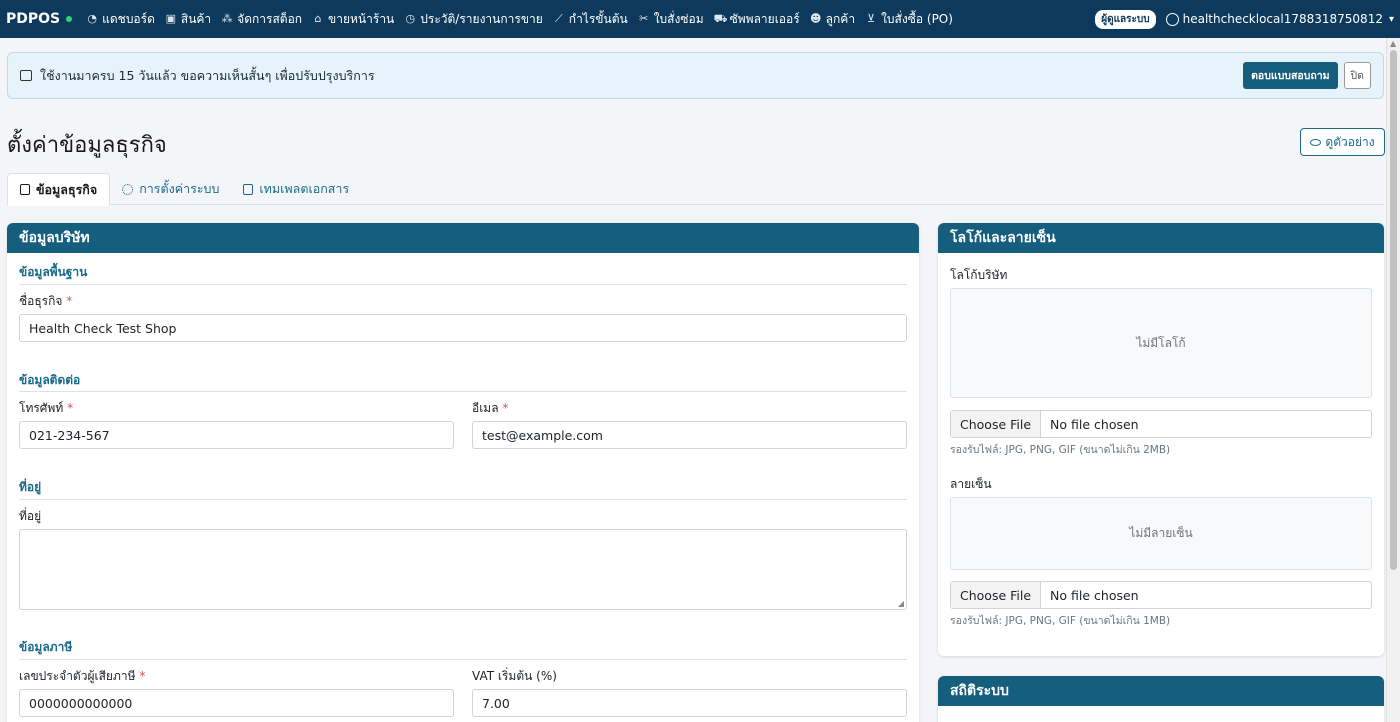 The image size is (1400, 722). Describe the element at coordinates (33, 19) in the screenshot. I see `brand-name: PDPOS` at that location.